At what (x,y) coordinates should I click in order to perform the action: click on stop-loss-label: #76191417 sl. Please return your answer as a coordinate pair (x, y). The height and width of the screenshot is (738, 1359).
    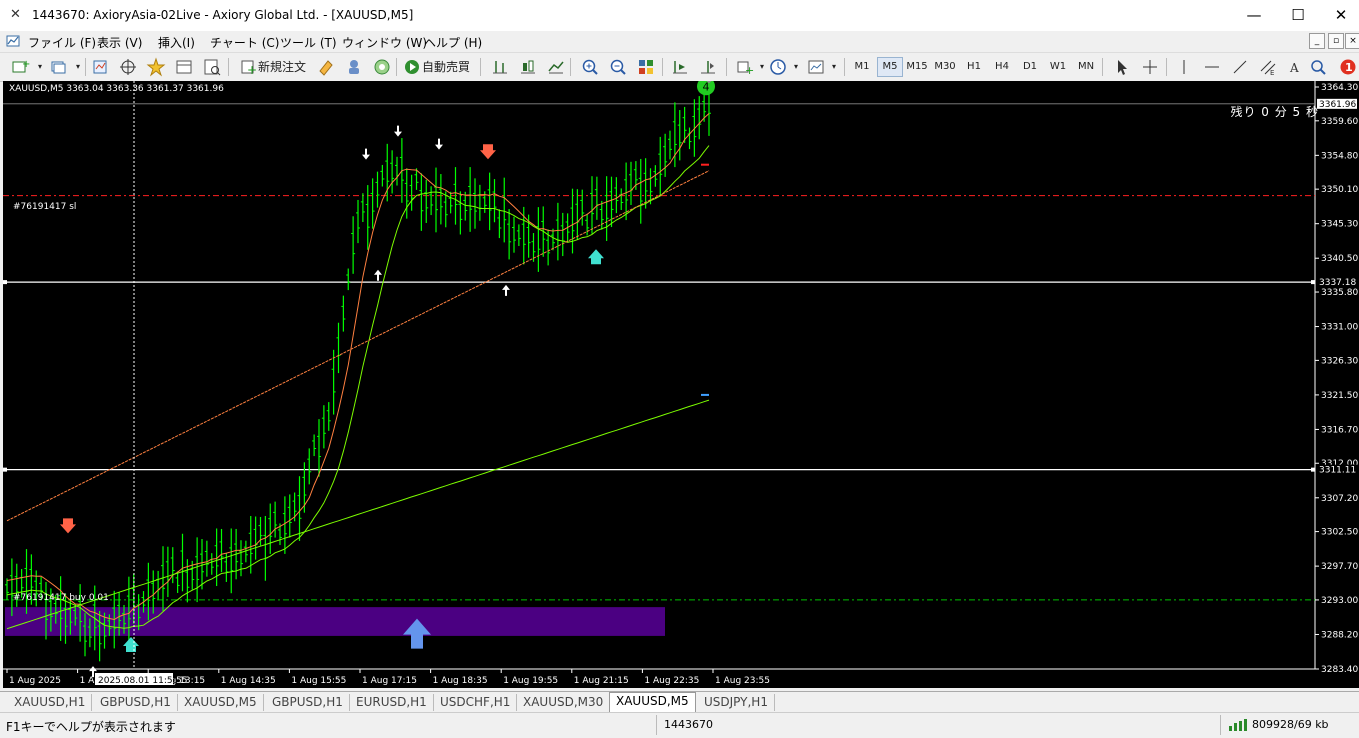
    Looking at the image, I should click on (45, 207).